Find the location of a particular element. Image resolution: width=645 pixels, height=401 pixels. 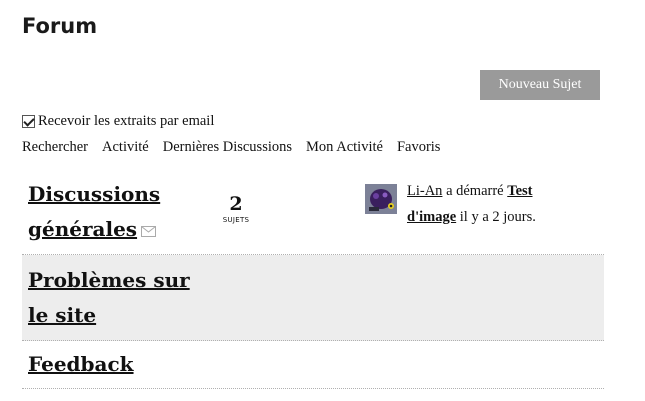

tab-search: Rechercher is located at coordinates (55, 147).